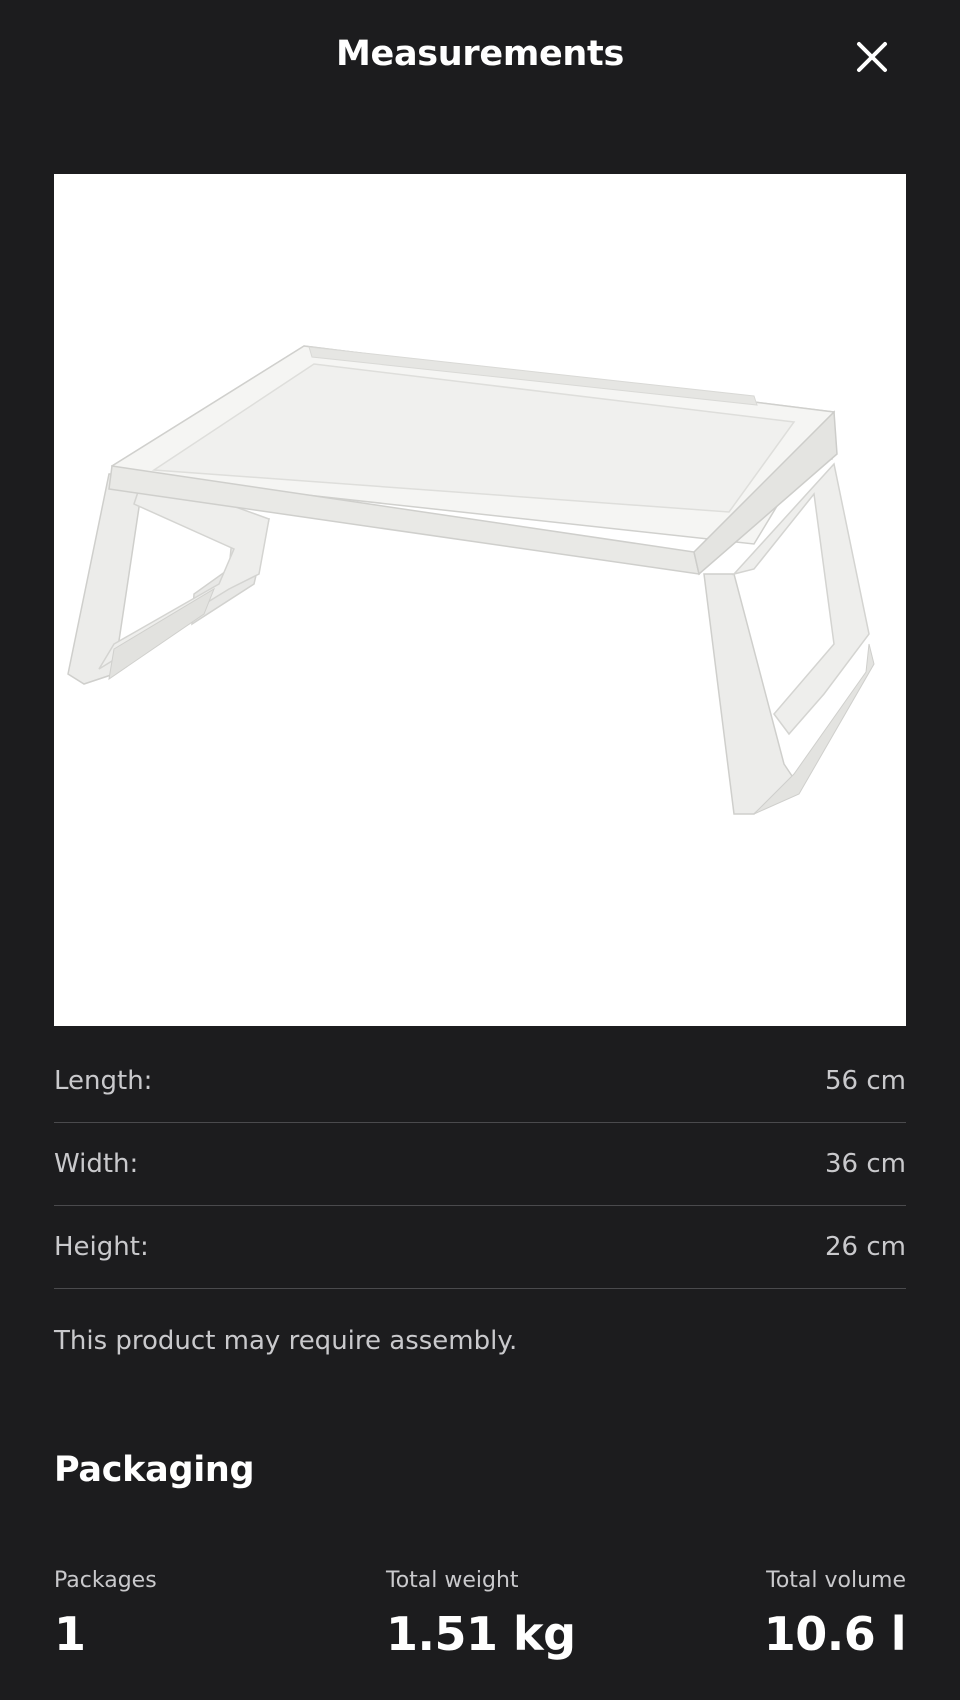 The image size is (960, 1700). I want to click on dimension-value: 26 cm, so click(865, 1247).